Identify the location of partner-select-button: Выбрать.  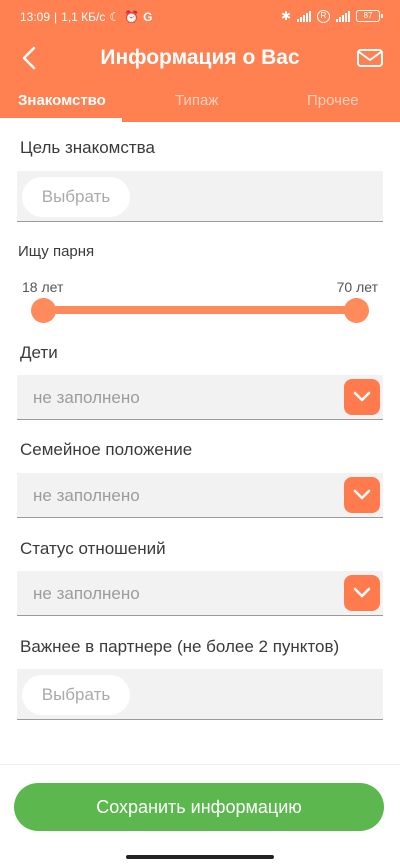
(76, 695).